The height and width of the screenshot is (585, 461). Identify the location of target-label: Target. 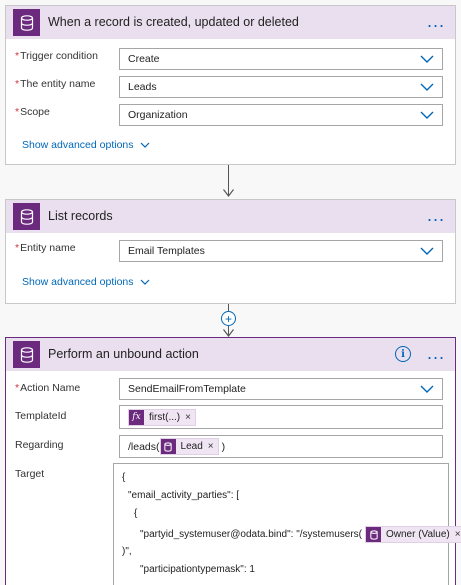
(30, 474).